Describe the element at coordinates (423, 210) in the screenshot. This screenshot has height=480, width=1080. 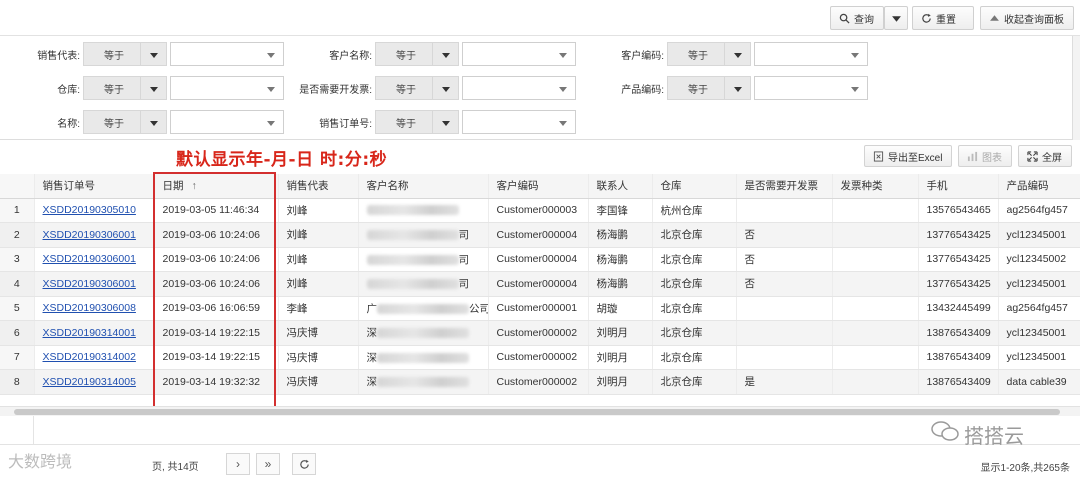
I see `customer-name-cell` at that location.